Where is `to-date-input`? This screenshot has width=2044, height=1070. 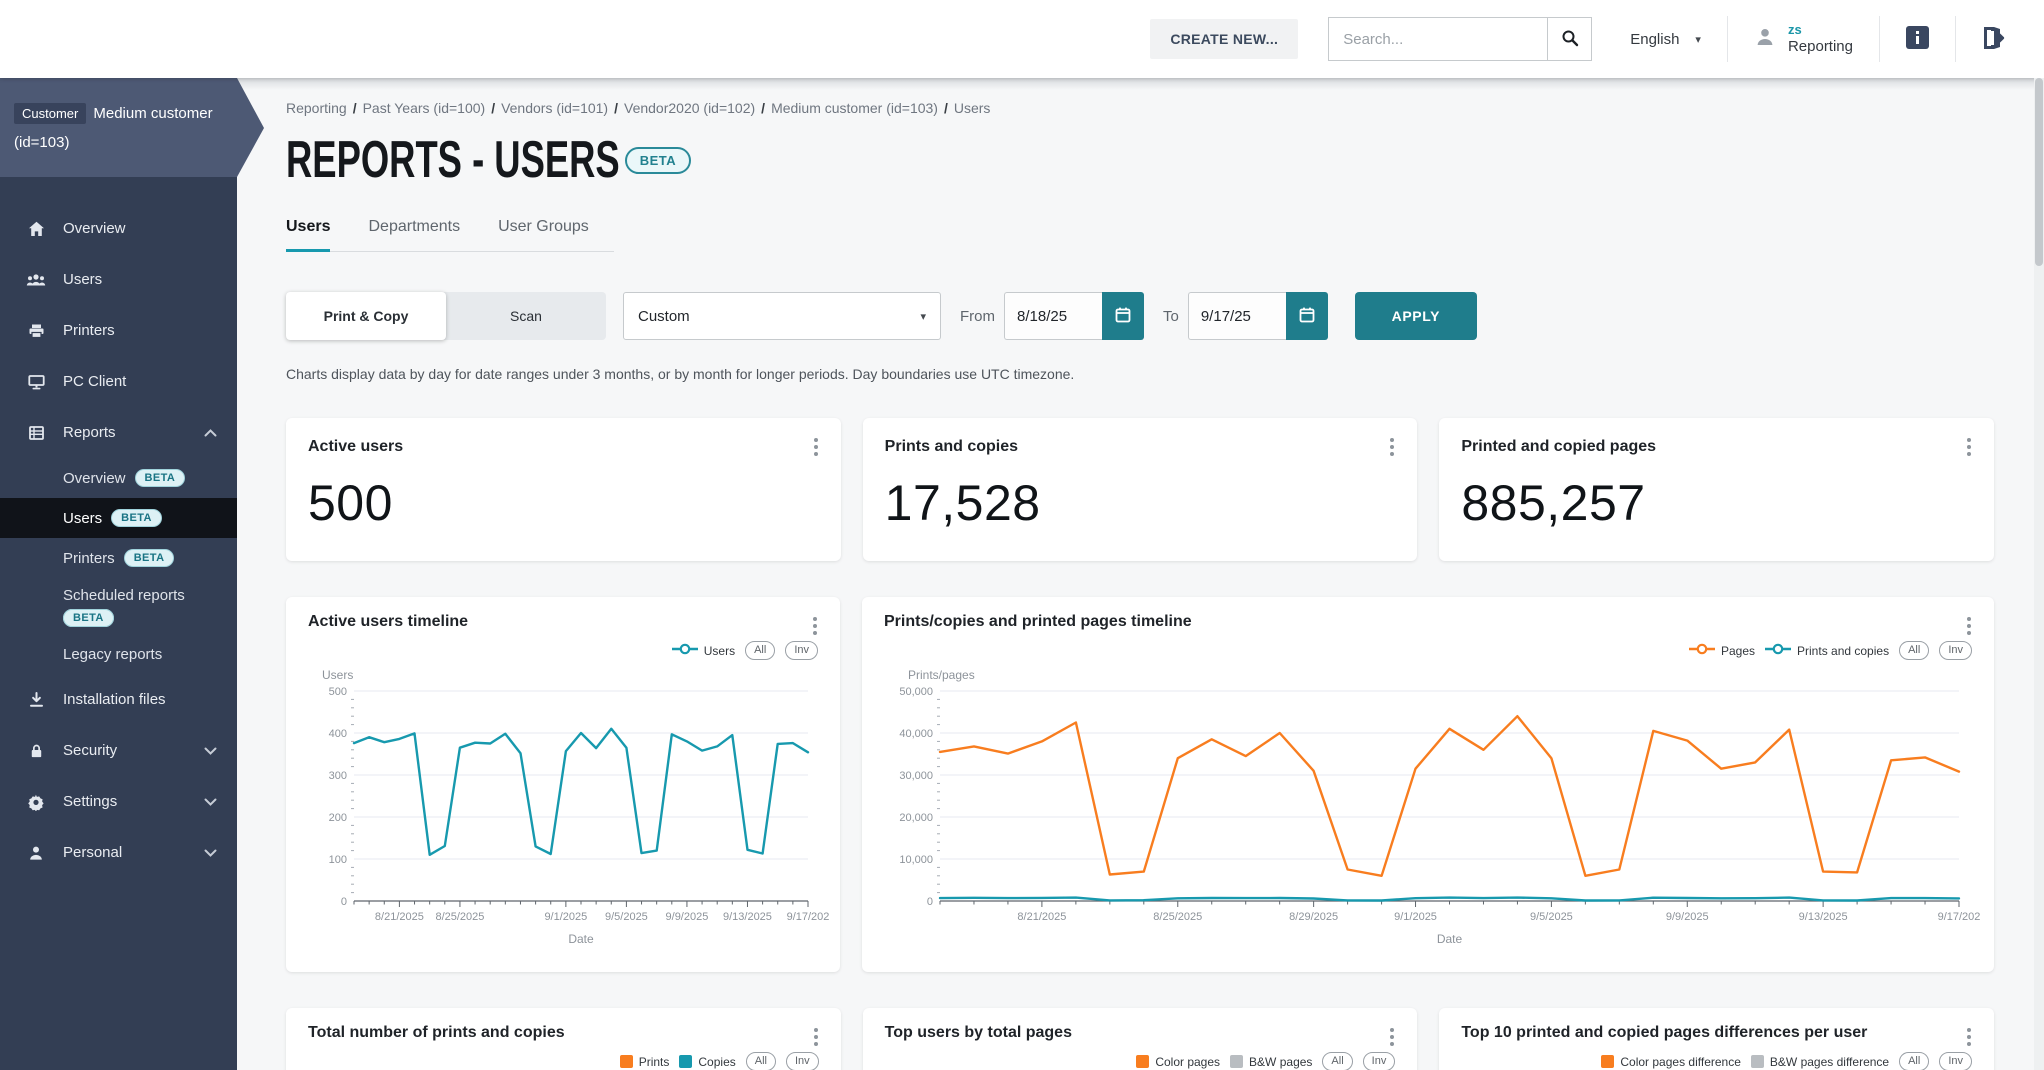
to-date-input is located at coordinates (1236, 316).